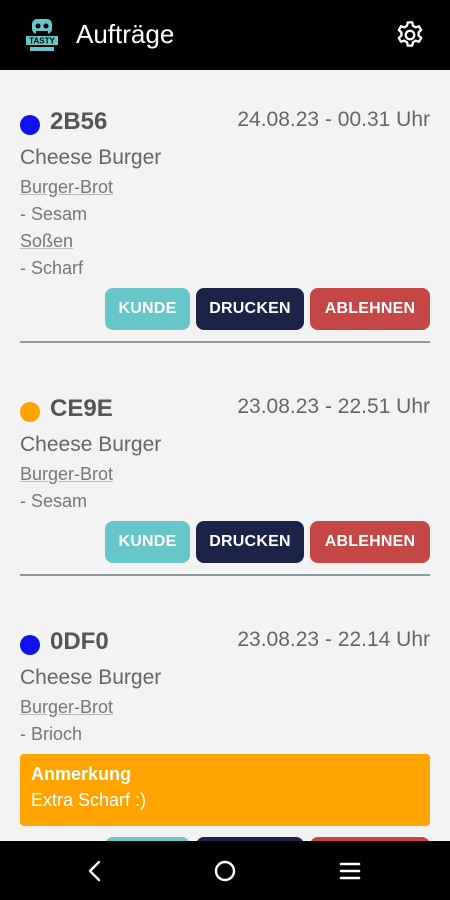 This screenshot has width=450, height=900. Describe the element at coordinates (81, 774) in the screenshot. I see `note-title: Anmerkung` at that location.